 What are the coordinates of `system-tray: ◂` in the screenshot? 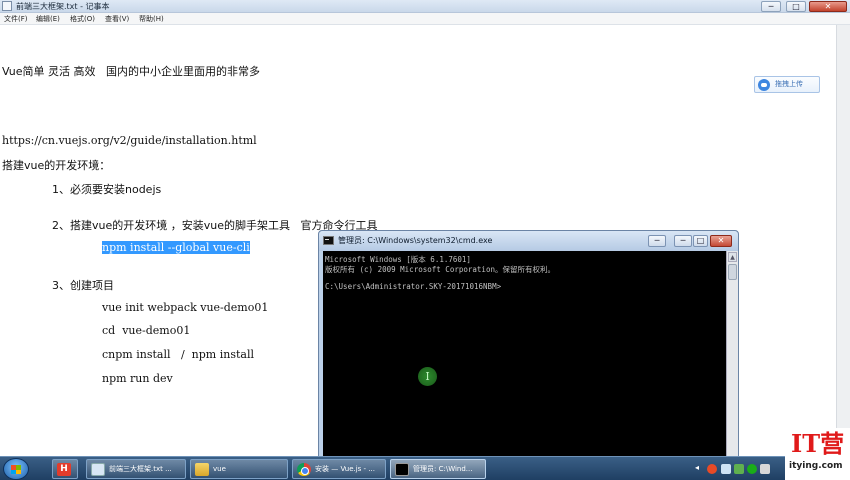 It's located at (740, 469).